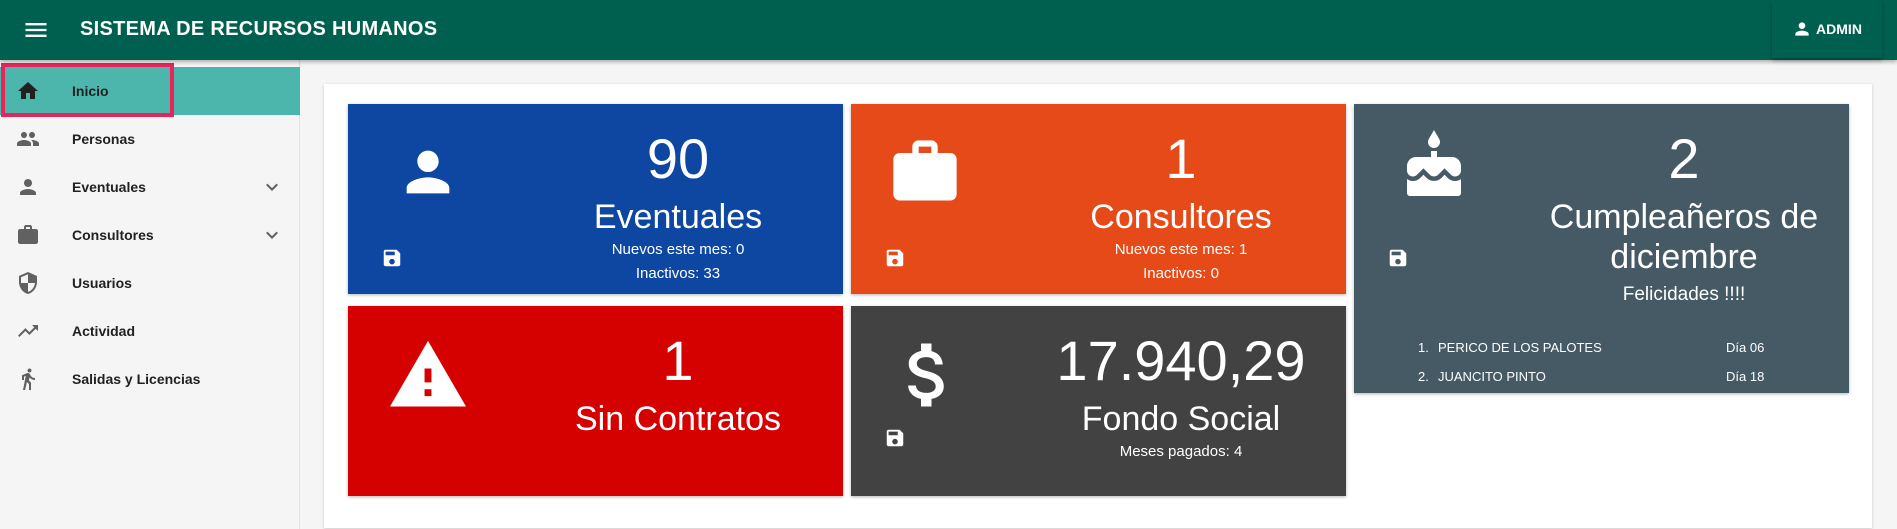 The height and width of the screenshot is (529, 1897). I want to click on birthday-list-day: Día 18, so click(1745, 376).